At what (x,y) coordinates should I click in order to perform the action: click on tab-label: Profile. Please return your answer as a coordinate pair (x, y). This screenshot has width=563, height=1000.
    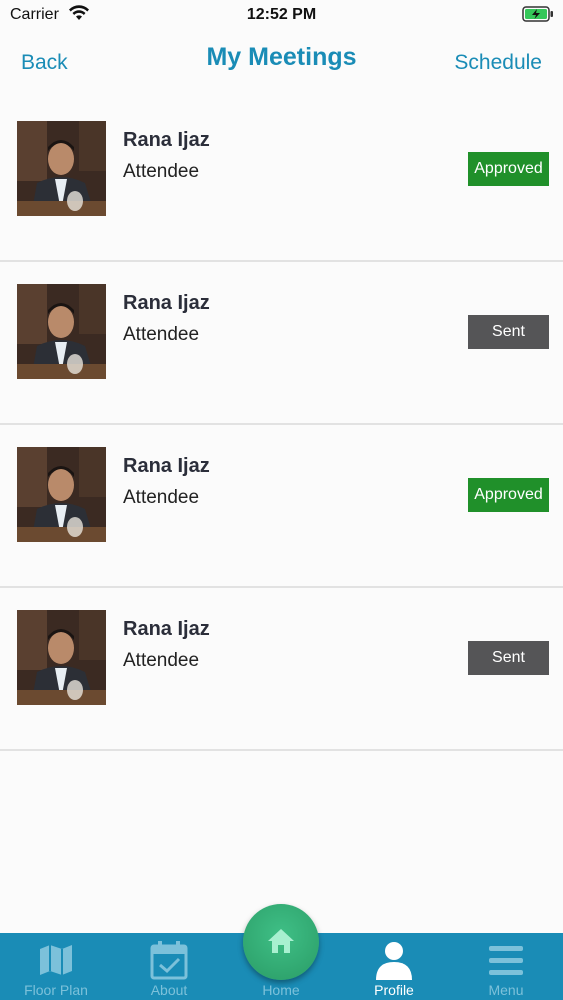
    Looking at the image, I should click on (394, 990).